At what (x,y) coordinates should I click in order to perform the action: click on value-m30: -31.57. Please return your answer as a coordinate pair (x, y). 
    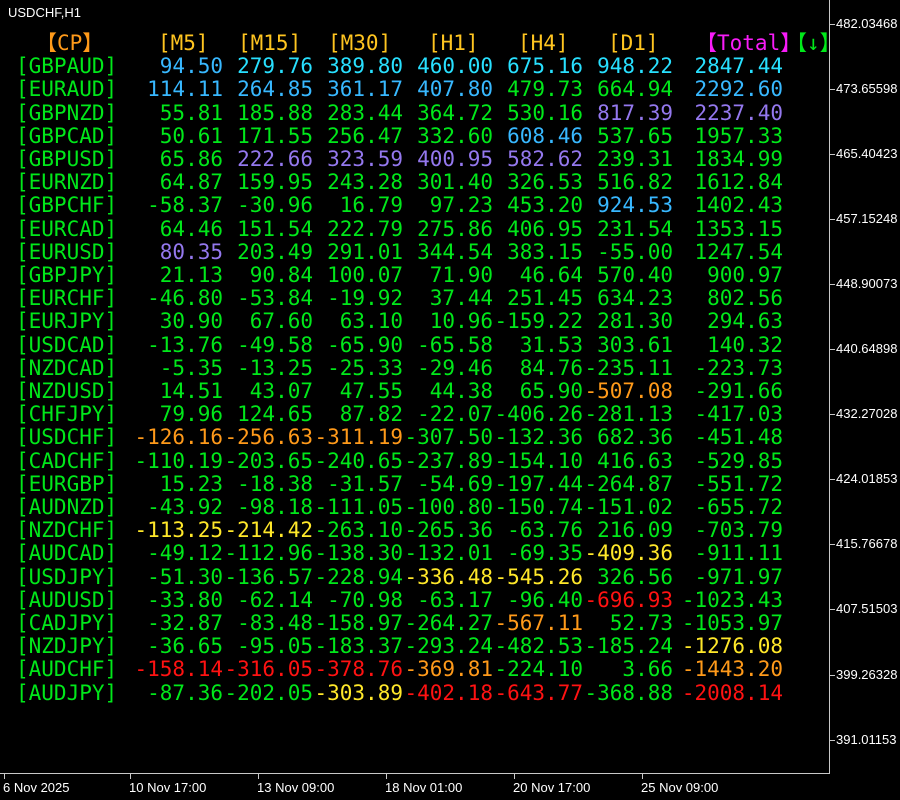
    Looking at the image, I should click on (365, 483).